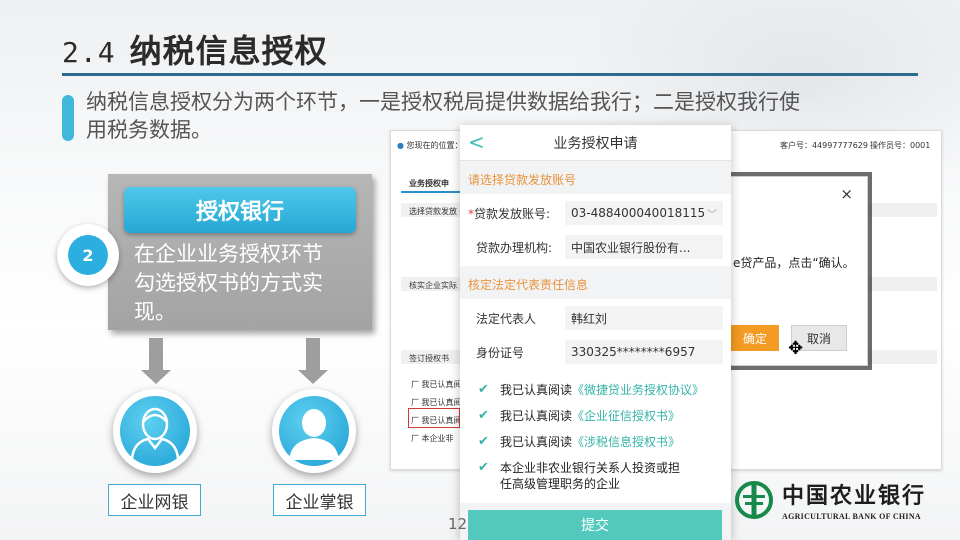 Image resolution: width=960 pixels, height=540 pixels. I want to click on rep-value: 韩红刘, so click(644, 318).